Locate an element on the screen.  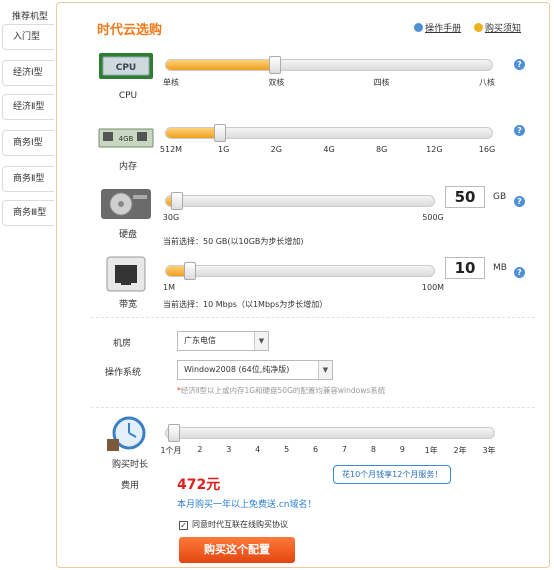
cpu-chip-icon: CPU is located at coordinates (126, 66).